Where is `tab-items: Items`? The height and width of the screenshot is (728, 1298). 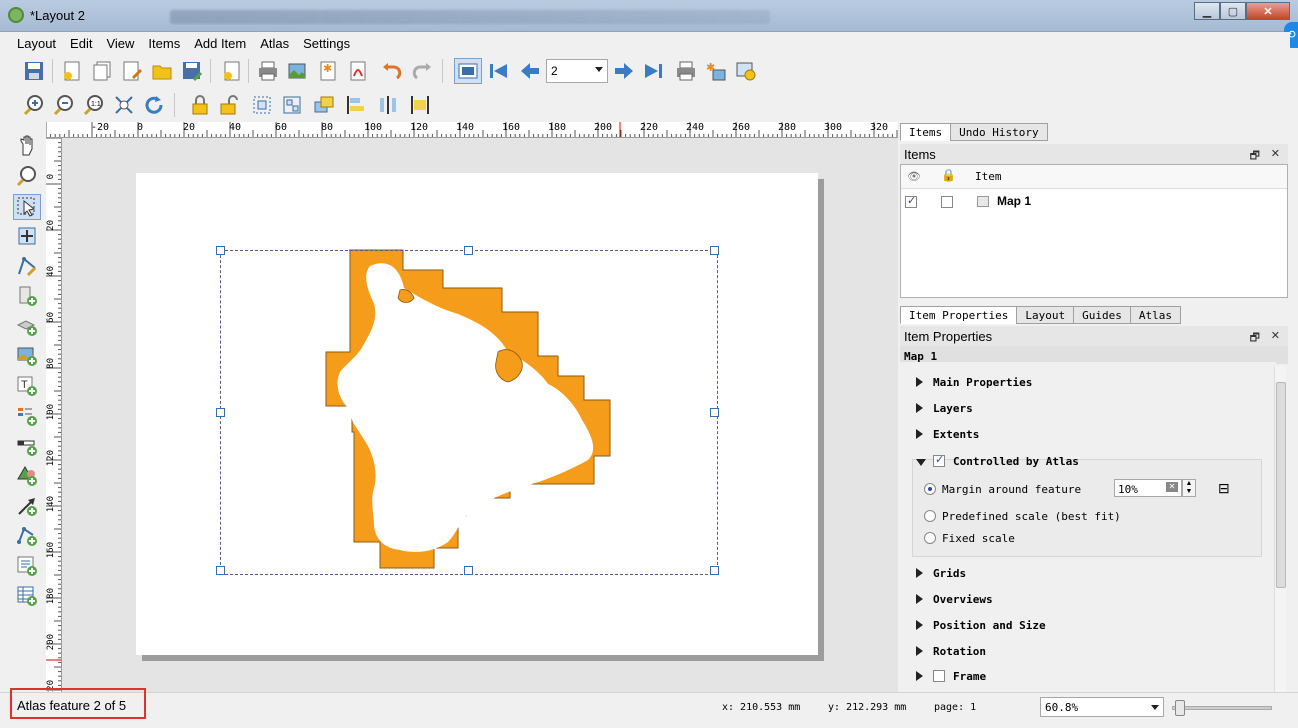 tab-items: Items is located at coordinates (926, 132).